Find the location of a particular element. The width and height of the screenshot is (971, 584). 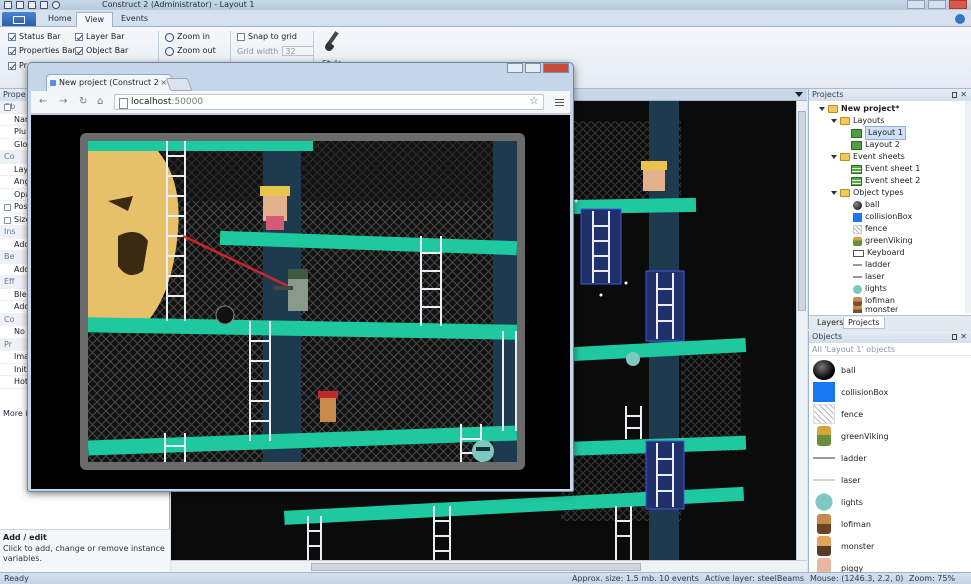

object-item: ladder is located at coordinates (840, 458).